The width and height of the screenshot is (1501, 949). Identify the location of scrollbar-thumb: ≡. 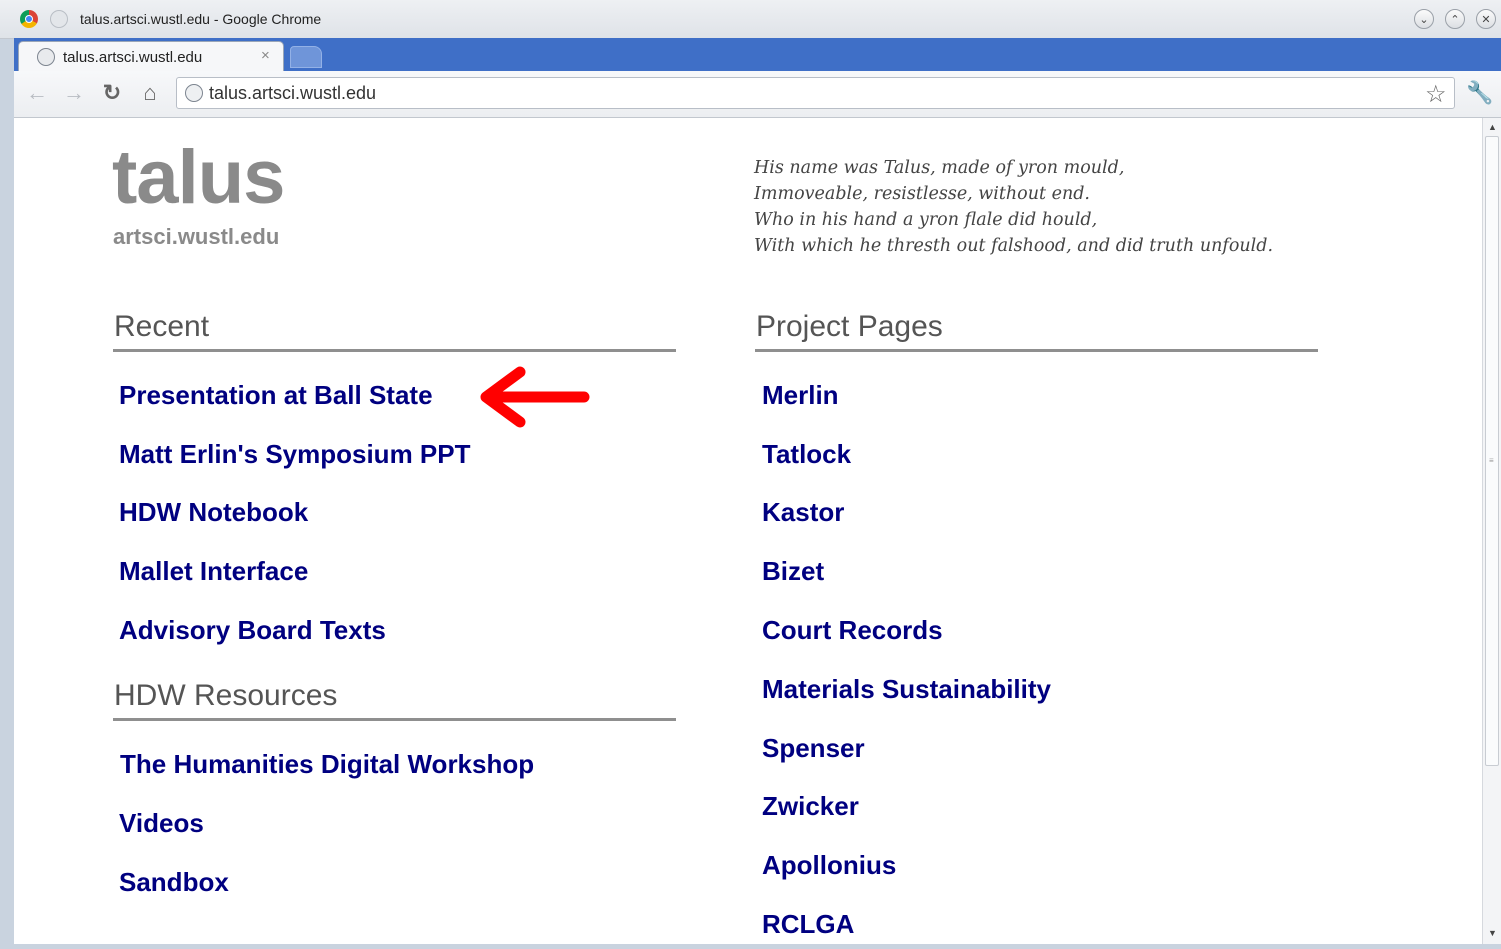
(1492, 451).